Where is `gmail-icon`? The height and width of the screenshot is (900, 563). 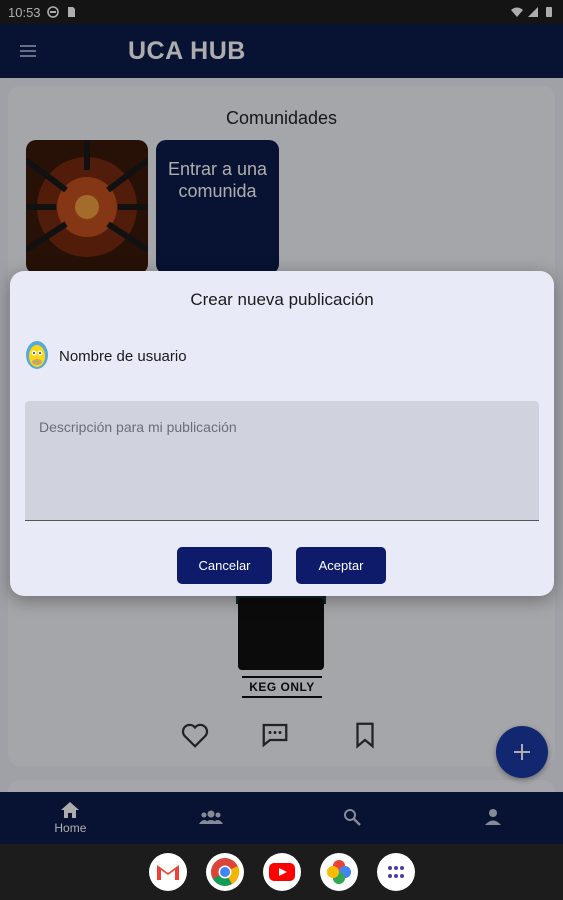 gmail-icon is located at coordinates (167, 872).